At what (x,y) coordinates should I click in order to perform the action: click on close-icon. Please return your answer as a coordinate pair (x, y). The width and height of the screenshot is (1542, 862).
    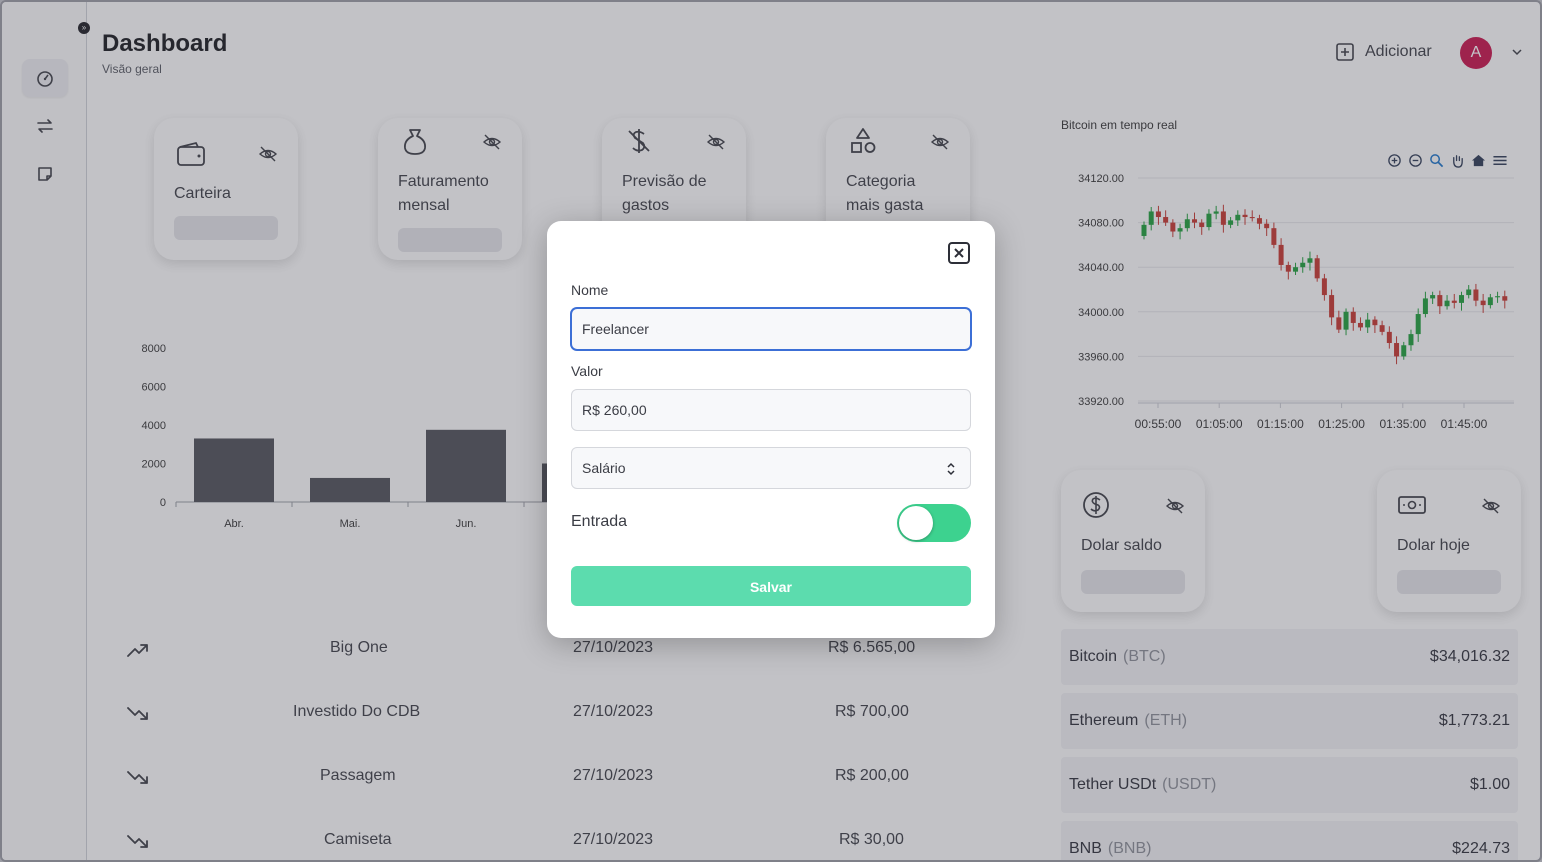
    Looking at the image, I should click on (959, 253).